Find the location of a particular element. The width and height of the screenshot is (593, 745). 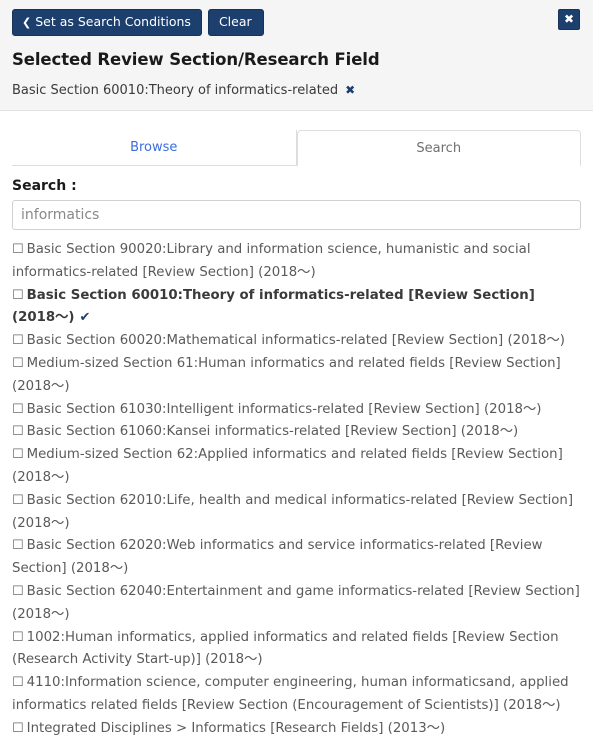

set-as-search-conditions-button: ❮ Set as Search Conditions is located at coordinates (107, 23).